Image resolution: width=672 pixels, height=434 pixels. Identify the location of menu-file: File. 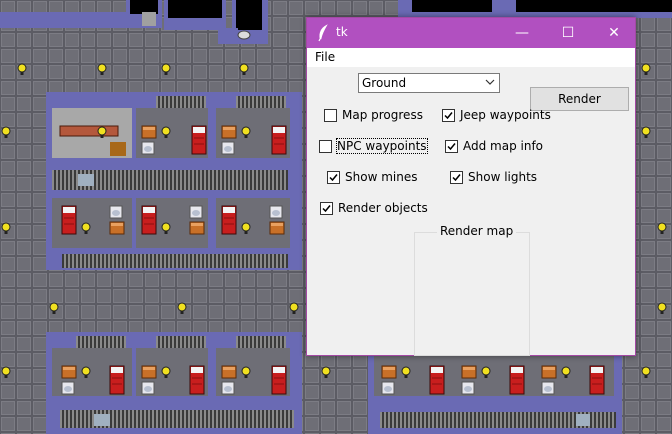
(325, 57).